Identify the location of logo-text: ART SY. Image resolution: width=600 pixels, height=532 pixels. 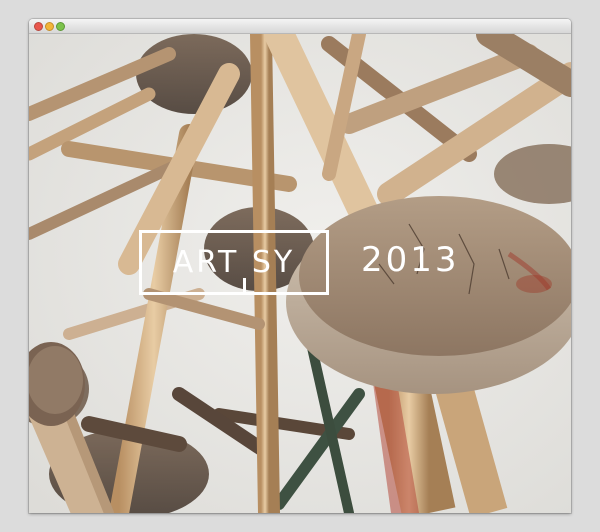
(234, 262).